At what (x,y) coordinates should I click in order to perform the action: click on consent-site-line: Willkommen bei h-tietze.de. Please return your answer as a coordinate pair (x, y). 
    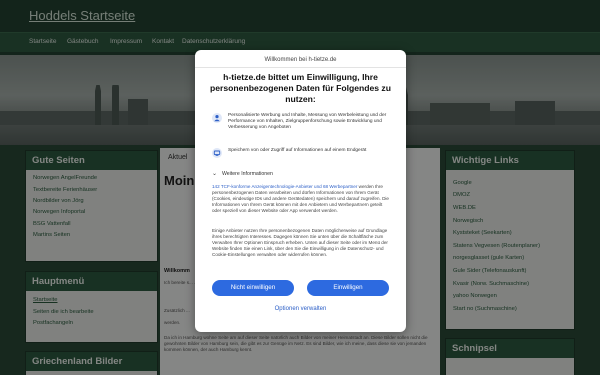
    Looking at the image, I should click on (300, 60).